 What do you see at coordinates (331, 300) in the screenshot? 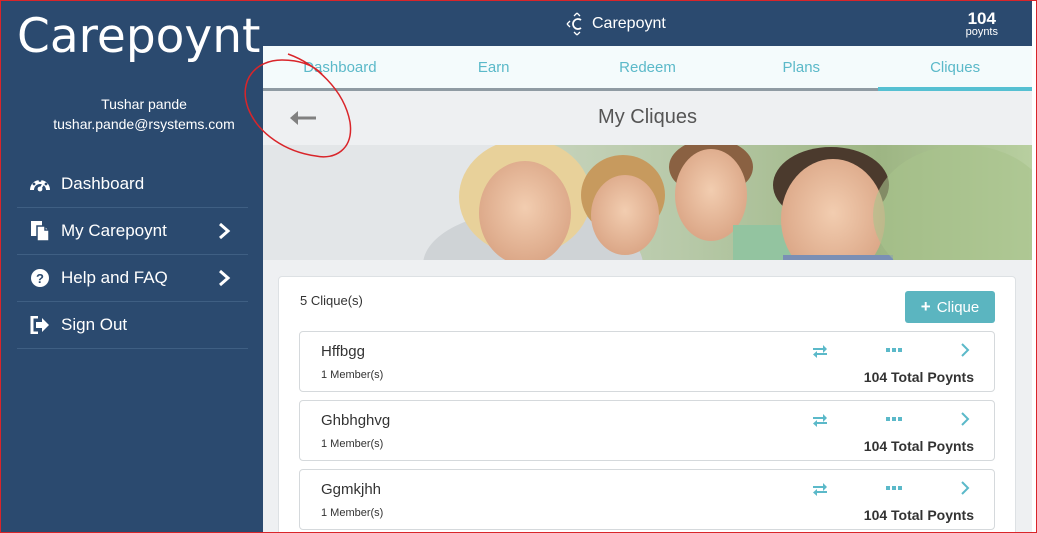
I see `clique-count: 5 Clique(s)` at bounding box center [331, 300].